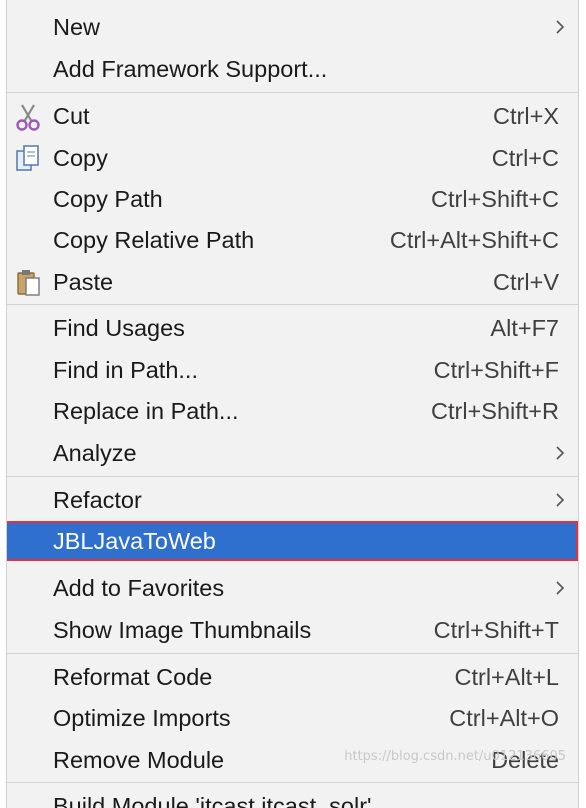 The width and height of the screenshot is (586, 808). I want to click on menu-item-label: Remove Module, so click(139, 760).